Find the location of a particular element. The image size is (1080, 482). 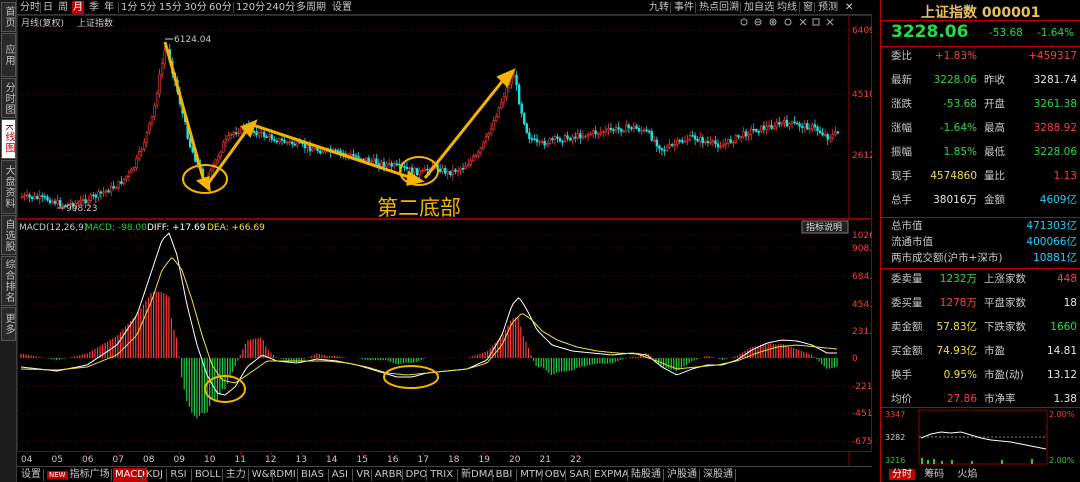

window-button: 窗 is located at coordinates (808, 7).